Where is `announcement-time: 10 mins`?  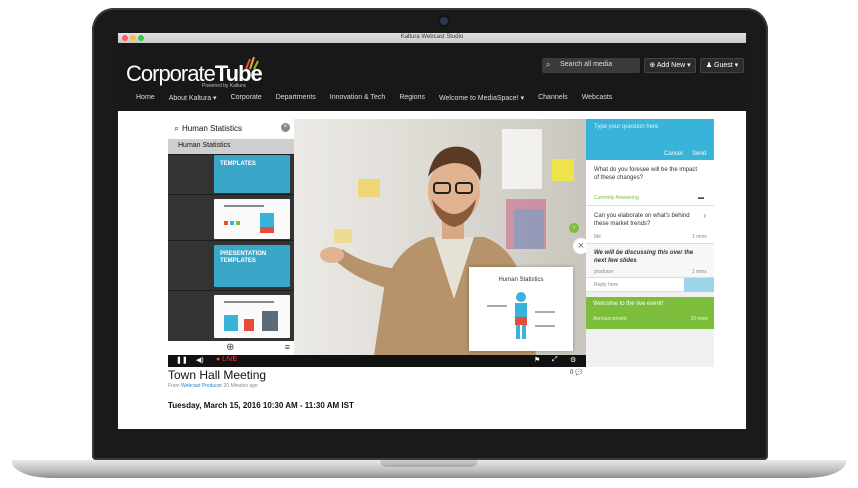
announcement-time: 10 mins is located at coordinates (699, 319).